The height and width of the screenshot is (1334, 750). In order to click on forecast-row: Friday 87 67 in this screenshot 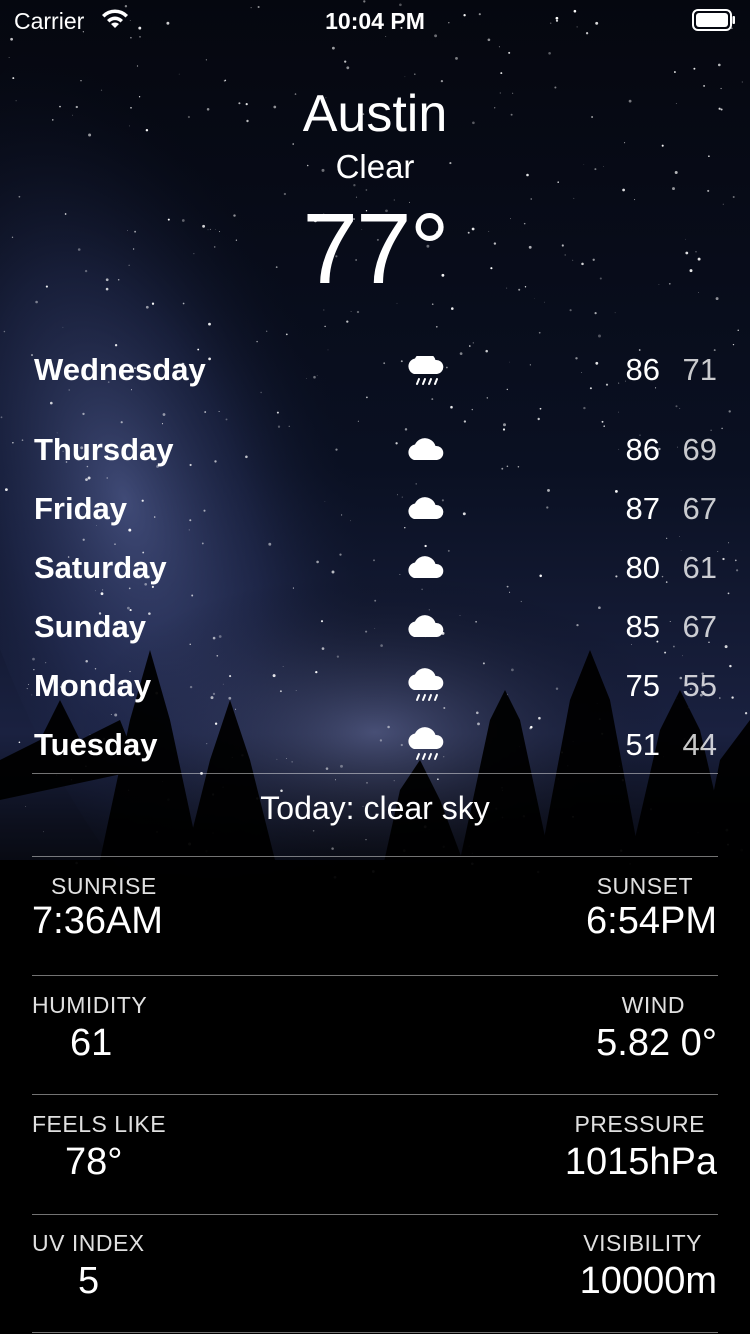, I will do `click(375, 510)`.